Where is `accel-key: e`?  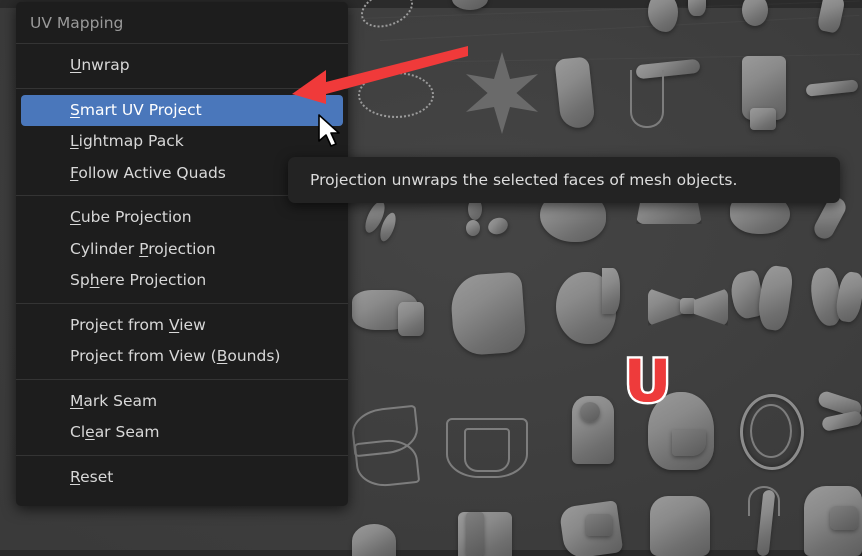 accel-key: e is located at coordinates (90, 432).